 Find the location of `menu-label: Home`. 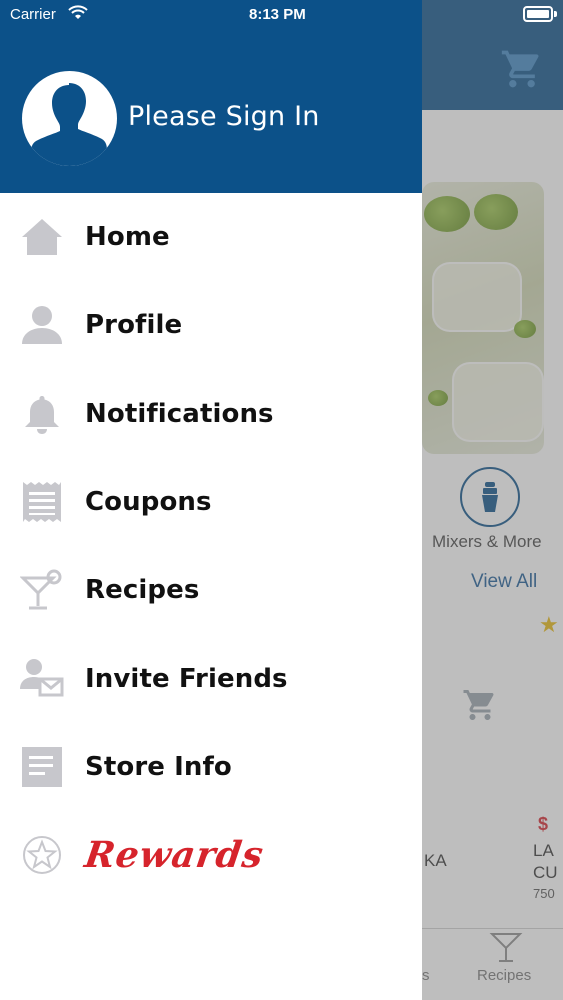

menu-label: Home is located at coordinates (127, 237).